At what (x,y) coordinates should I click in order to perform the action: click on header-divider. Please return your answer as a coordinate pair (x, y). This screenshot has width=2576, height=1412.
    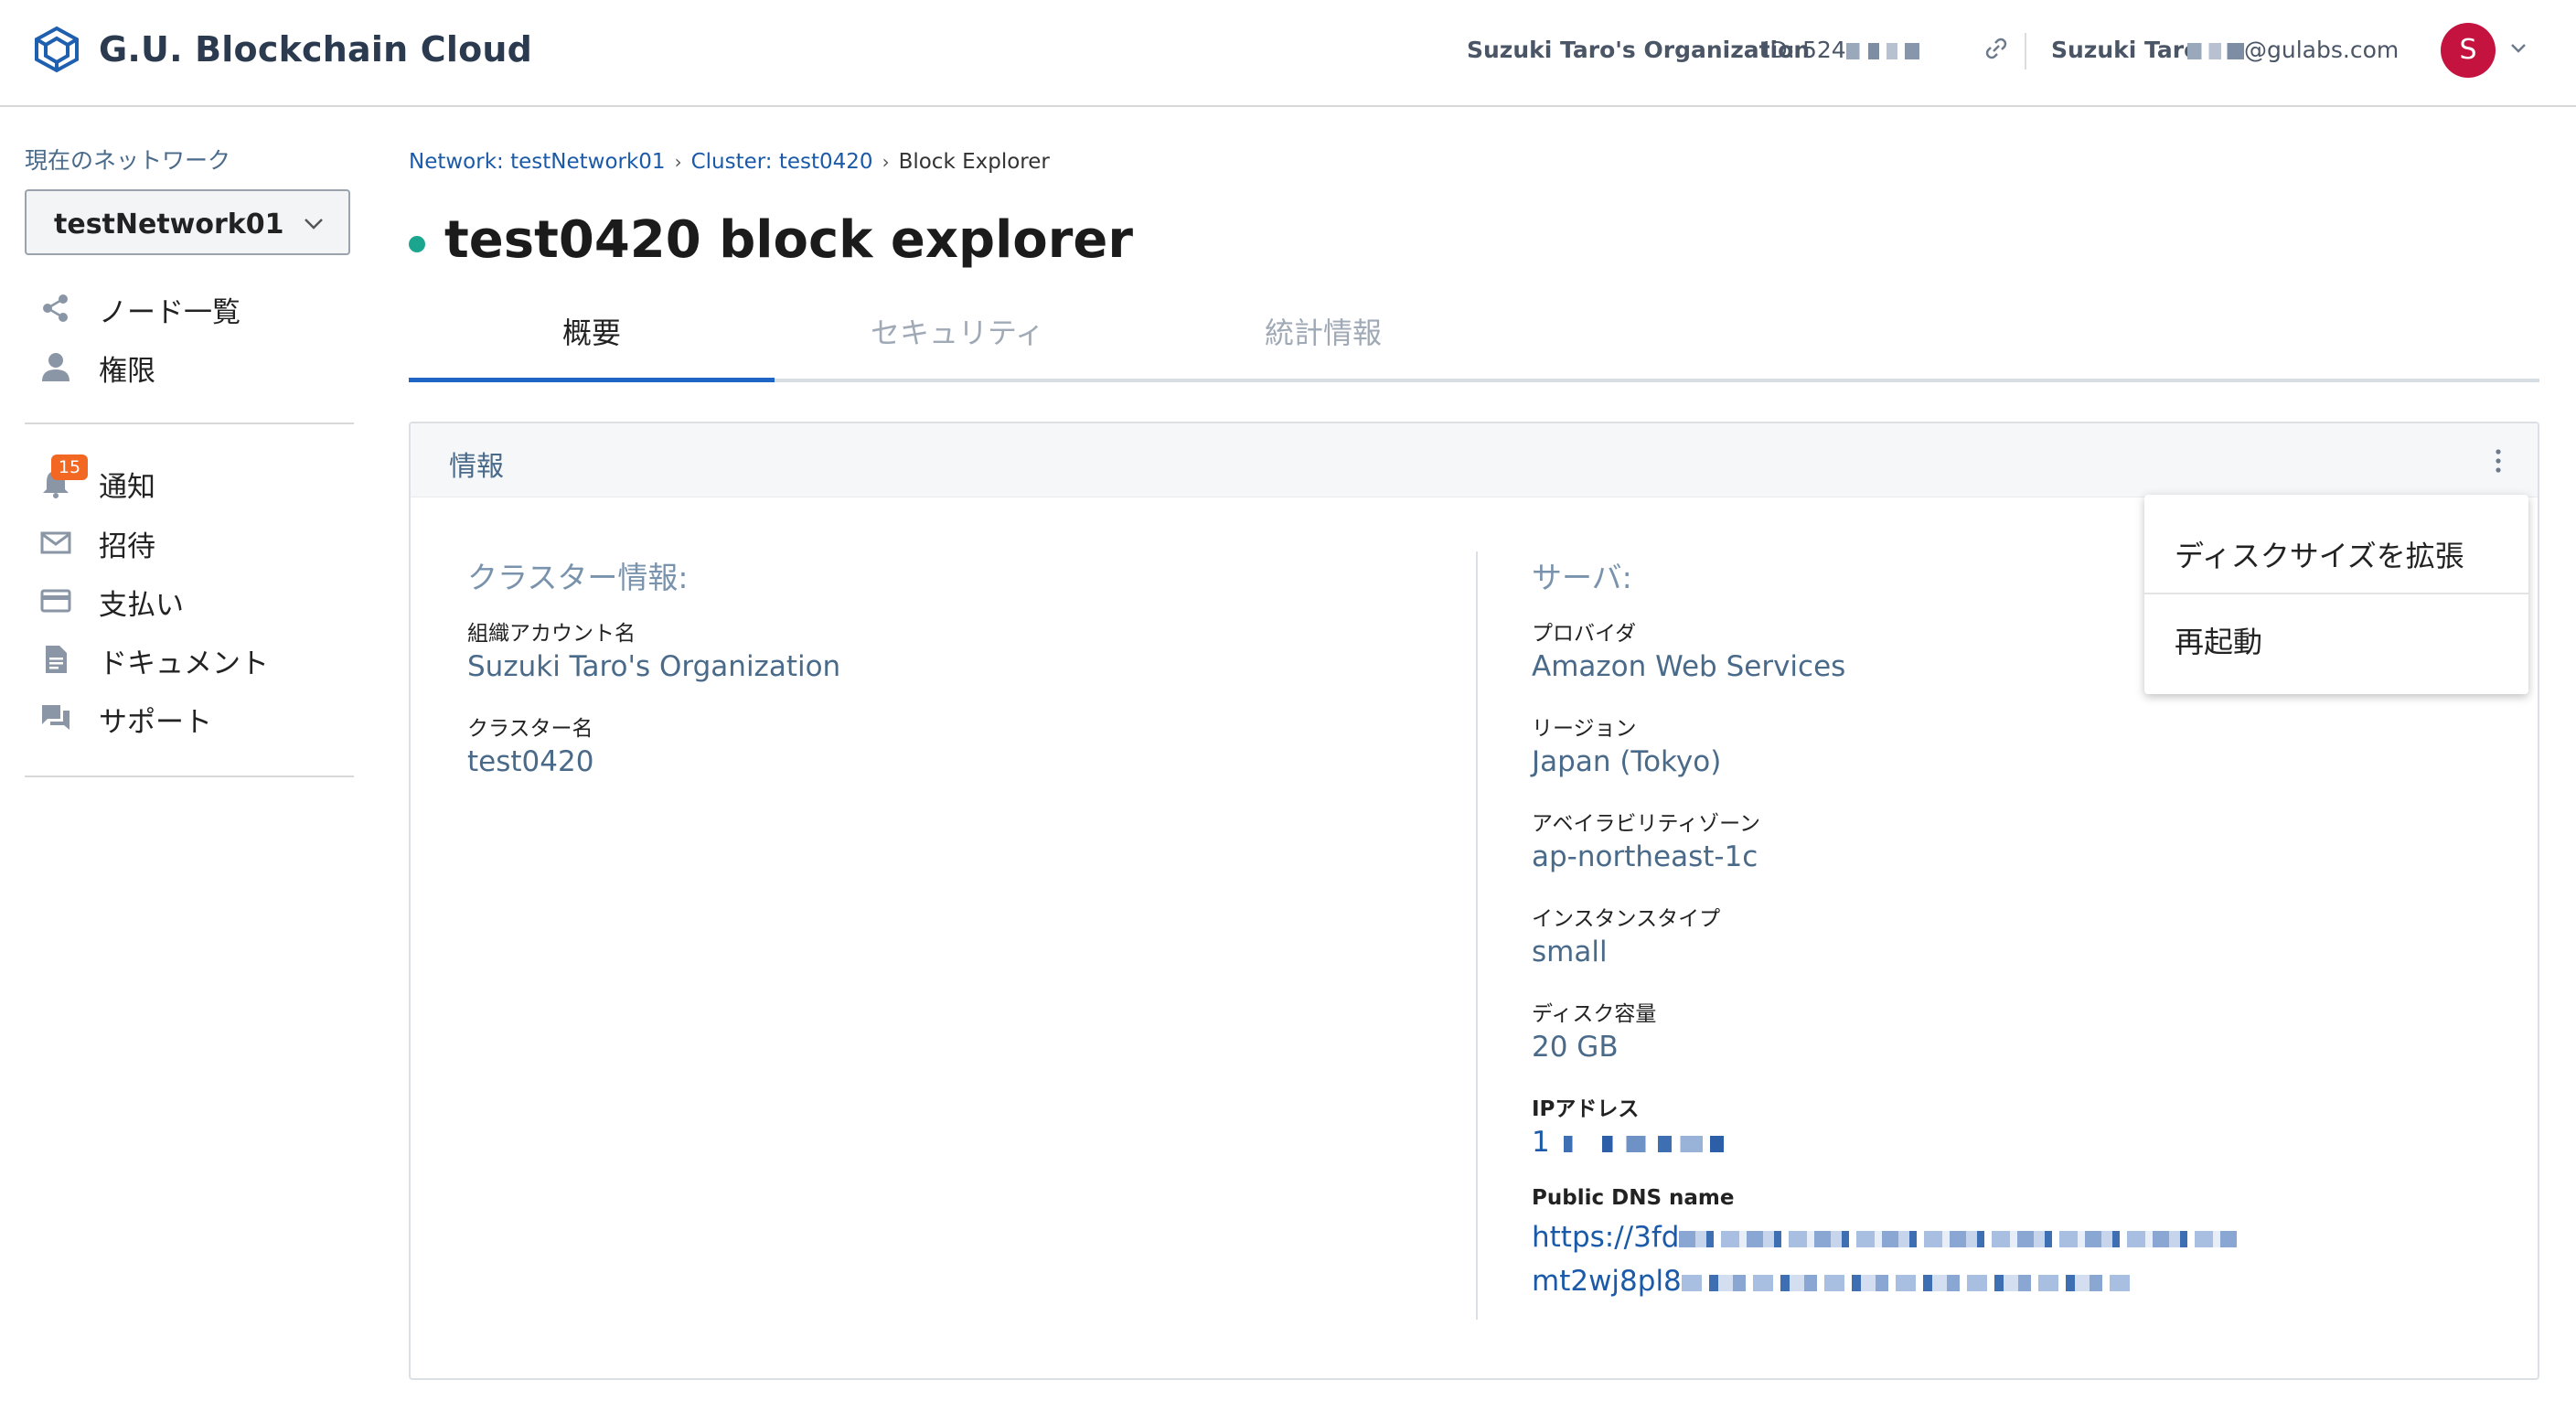
    Looking at the image, I should click on (2025, 51).